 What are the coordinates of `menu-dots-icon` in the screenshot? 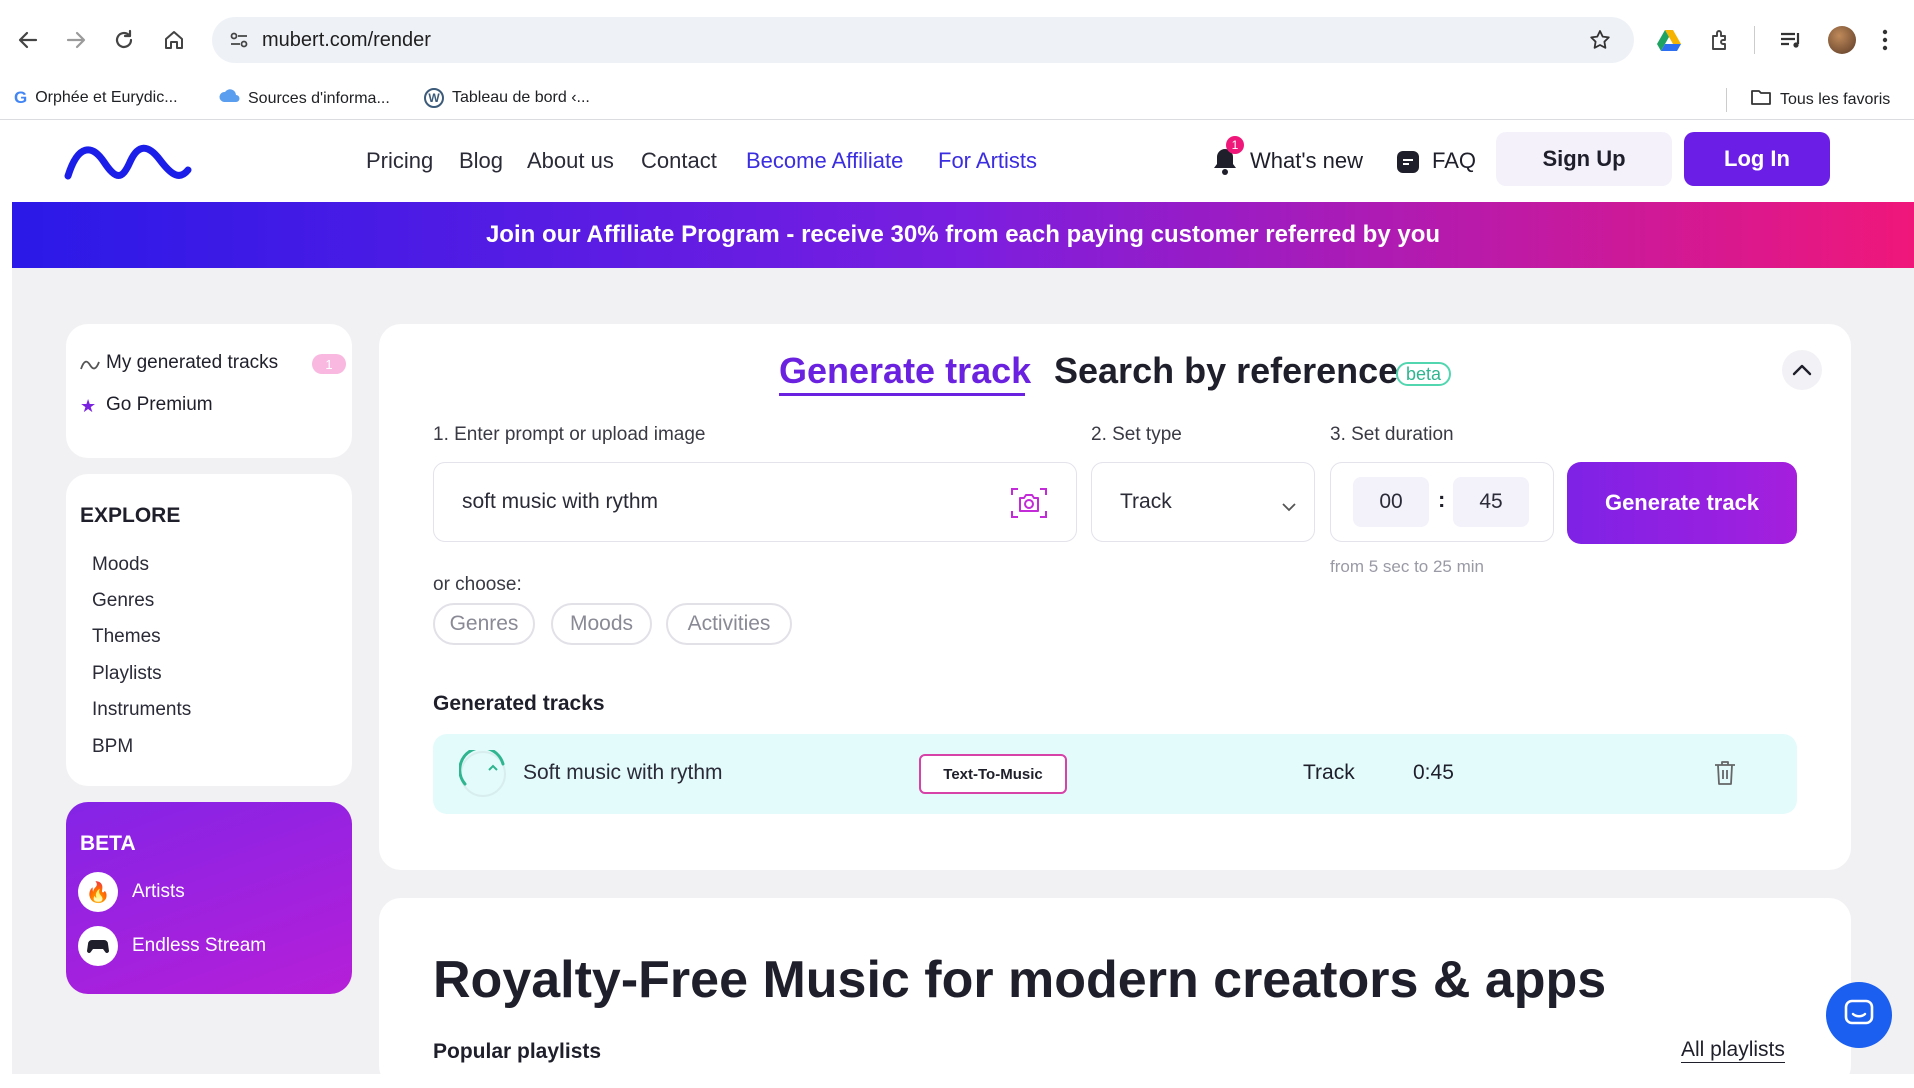 It's located at (1885, 42).